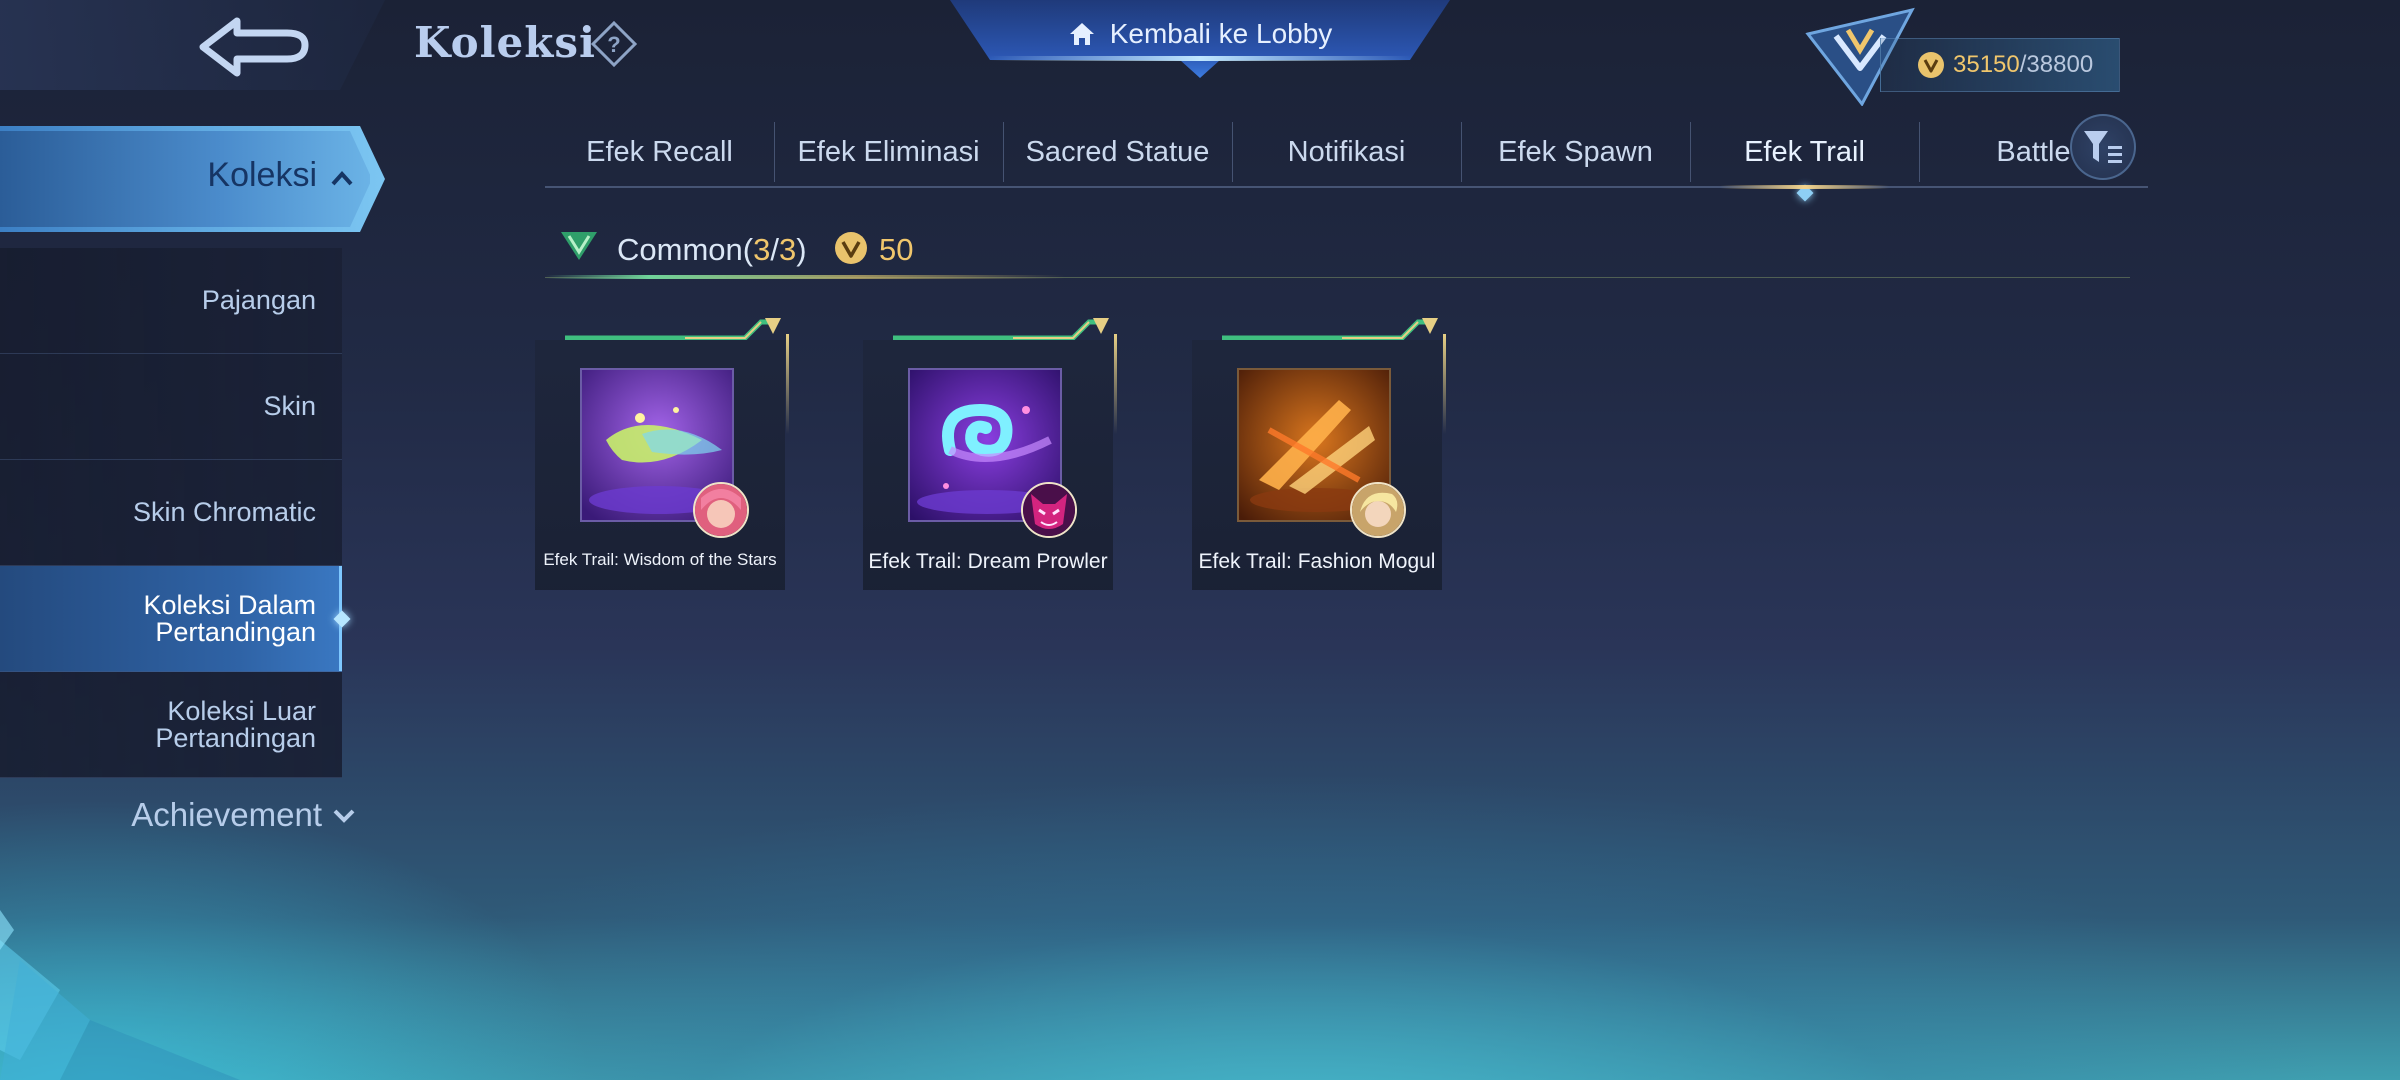 The image size is (2400, 1080). What do you see at coordinates (1317, 561) in the screenshot?
I see `item-name: Efek Trail: Fashion Mogul` at bounding box center [1317, 561].